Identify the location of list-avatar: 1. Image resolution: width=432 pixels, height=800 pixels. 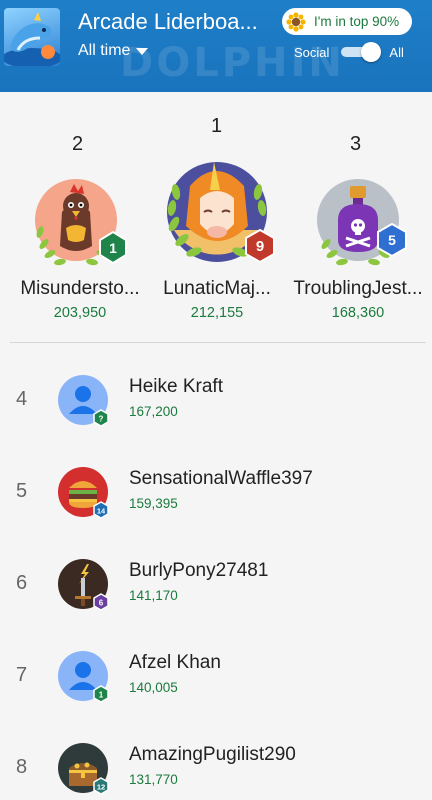
(83, 676).